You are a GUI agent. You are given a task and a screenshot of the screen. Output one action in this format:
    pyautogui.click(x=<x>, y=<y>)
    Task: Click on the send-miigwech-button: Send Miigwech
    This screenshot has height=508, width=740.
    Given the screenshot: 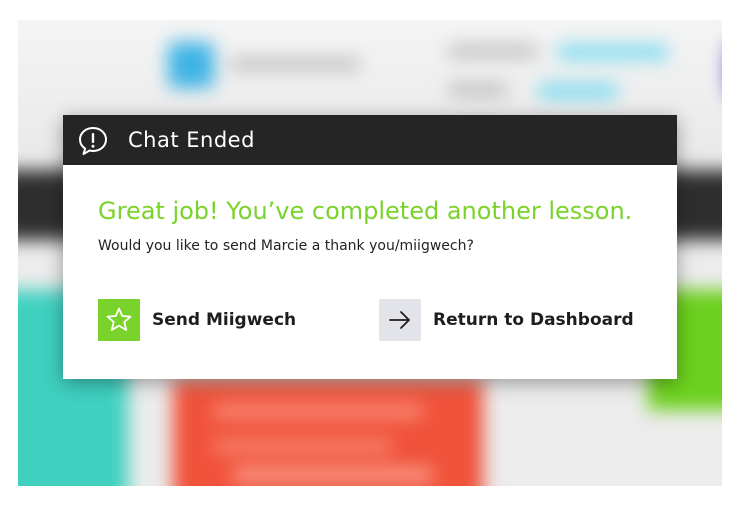 What is the action you would take?
    pyautogui.click(x=197, y=320)
    